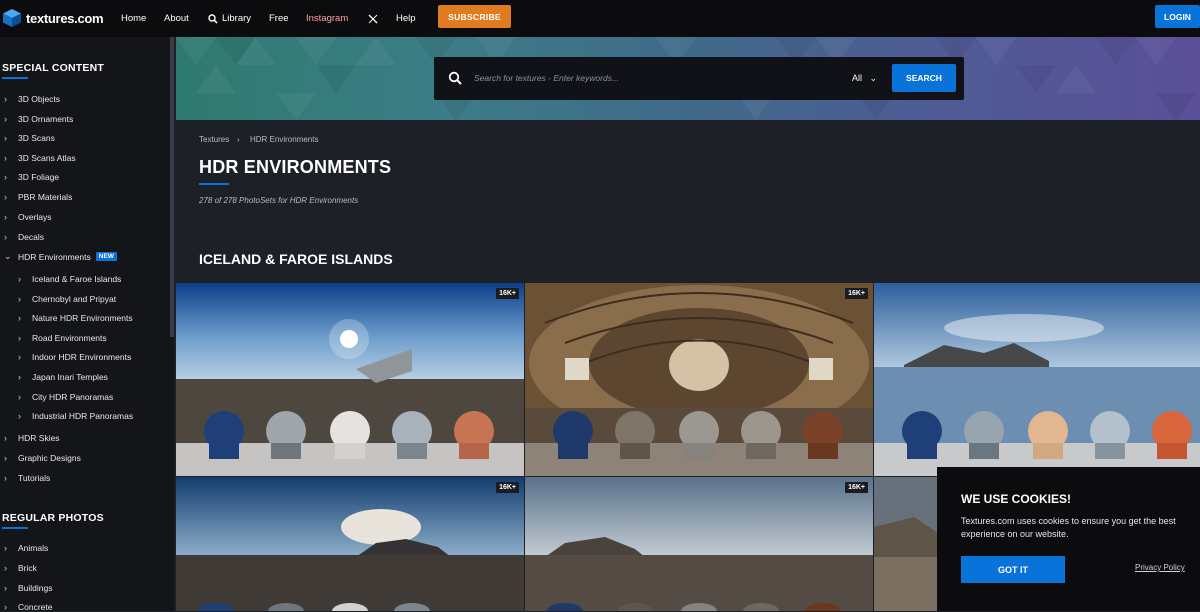 Image resolution: width=1200 pixels, height=612 pixels. Describe the element at coordinates (213, 18) in the screenshot. I see `search-icon` at that location.